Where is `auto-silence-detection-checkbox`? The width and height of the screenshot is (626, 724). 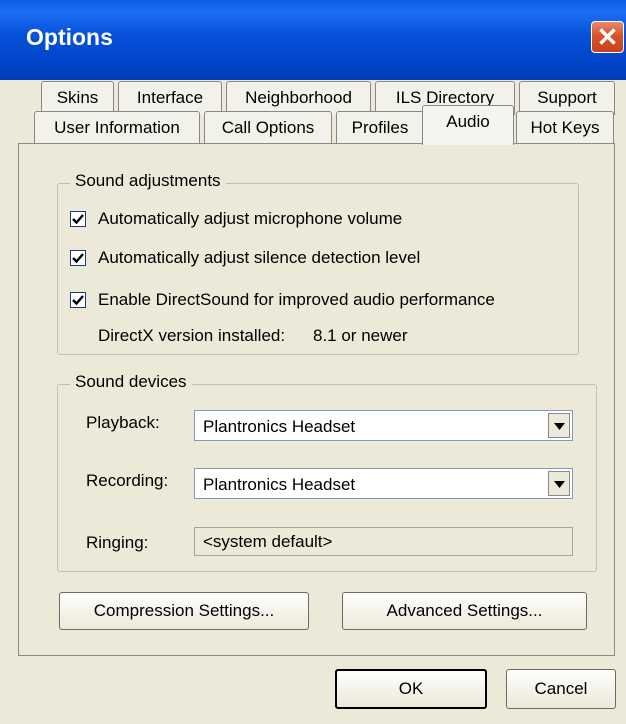
auto-silence-detection-checkbox is located at coordinates (78, 258).